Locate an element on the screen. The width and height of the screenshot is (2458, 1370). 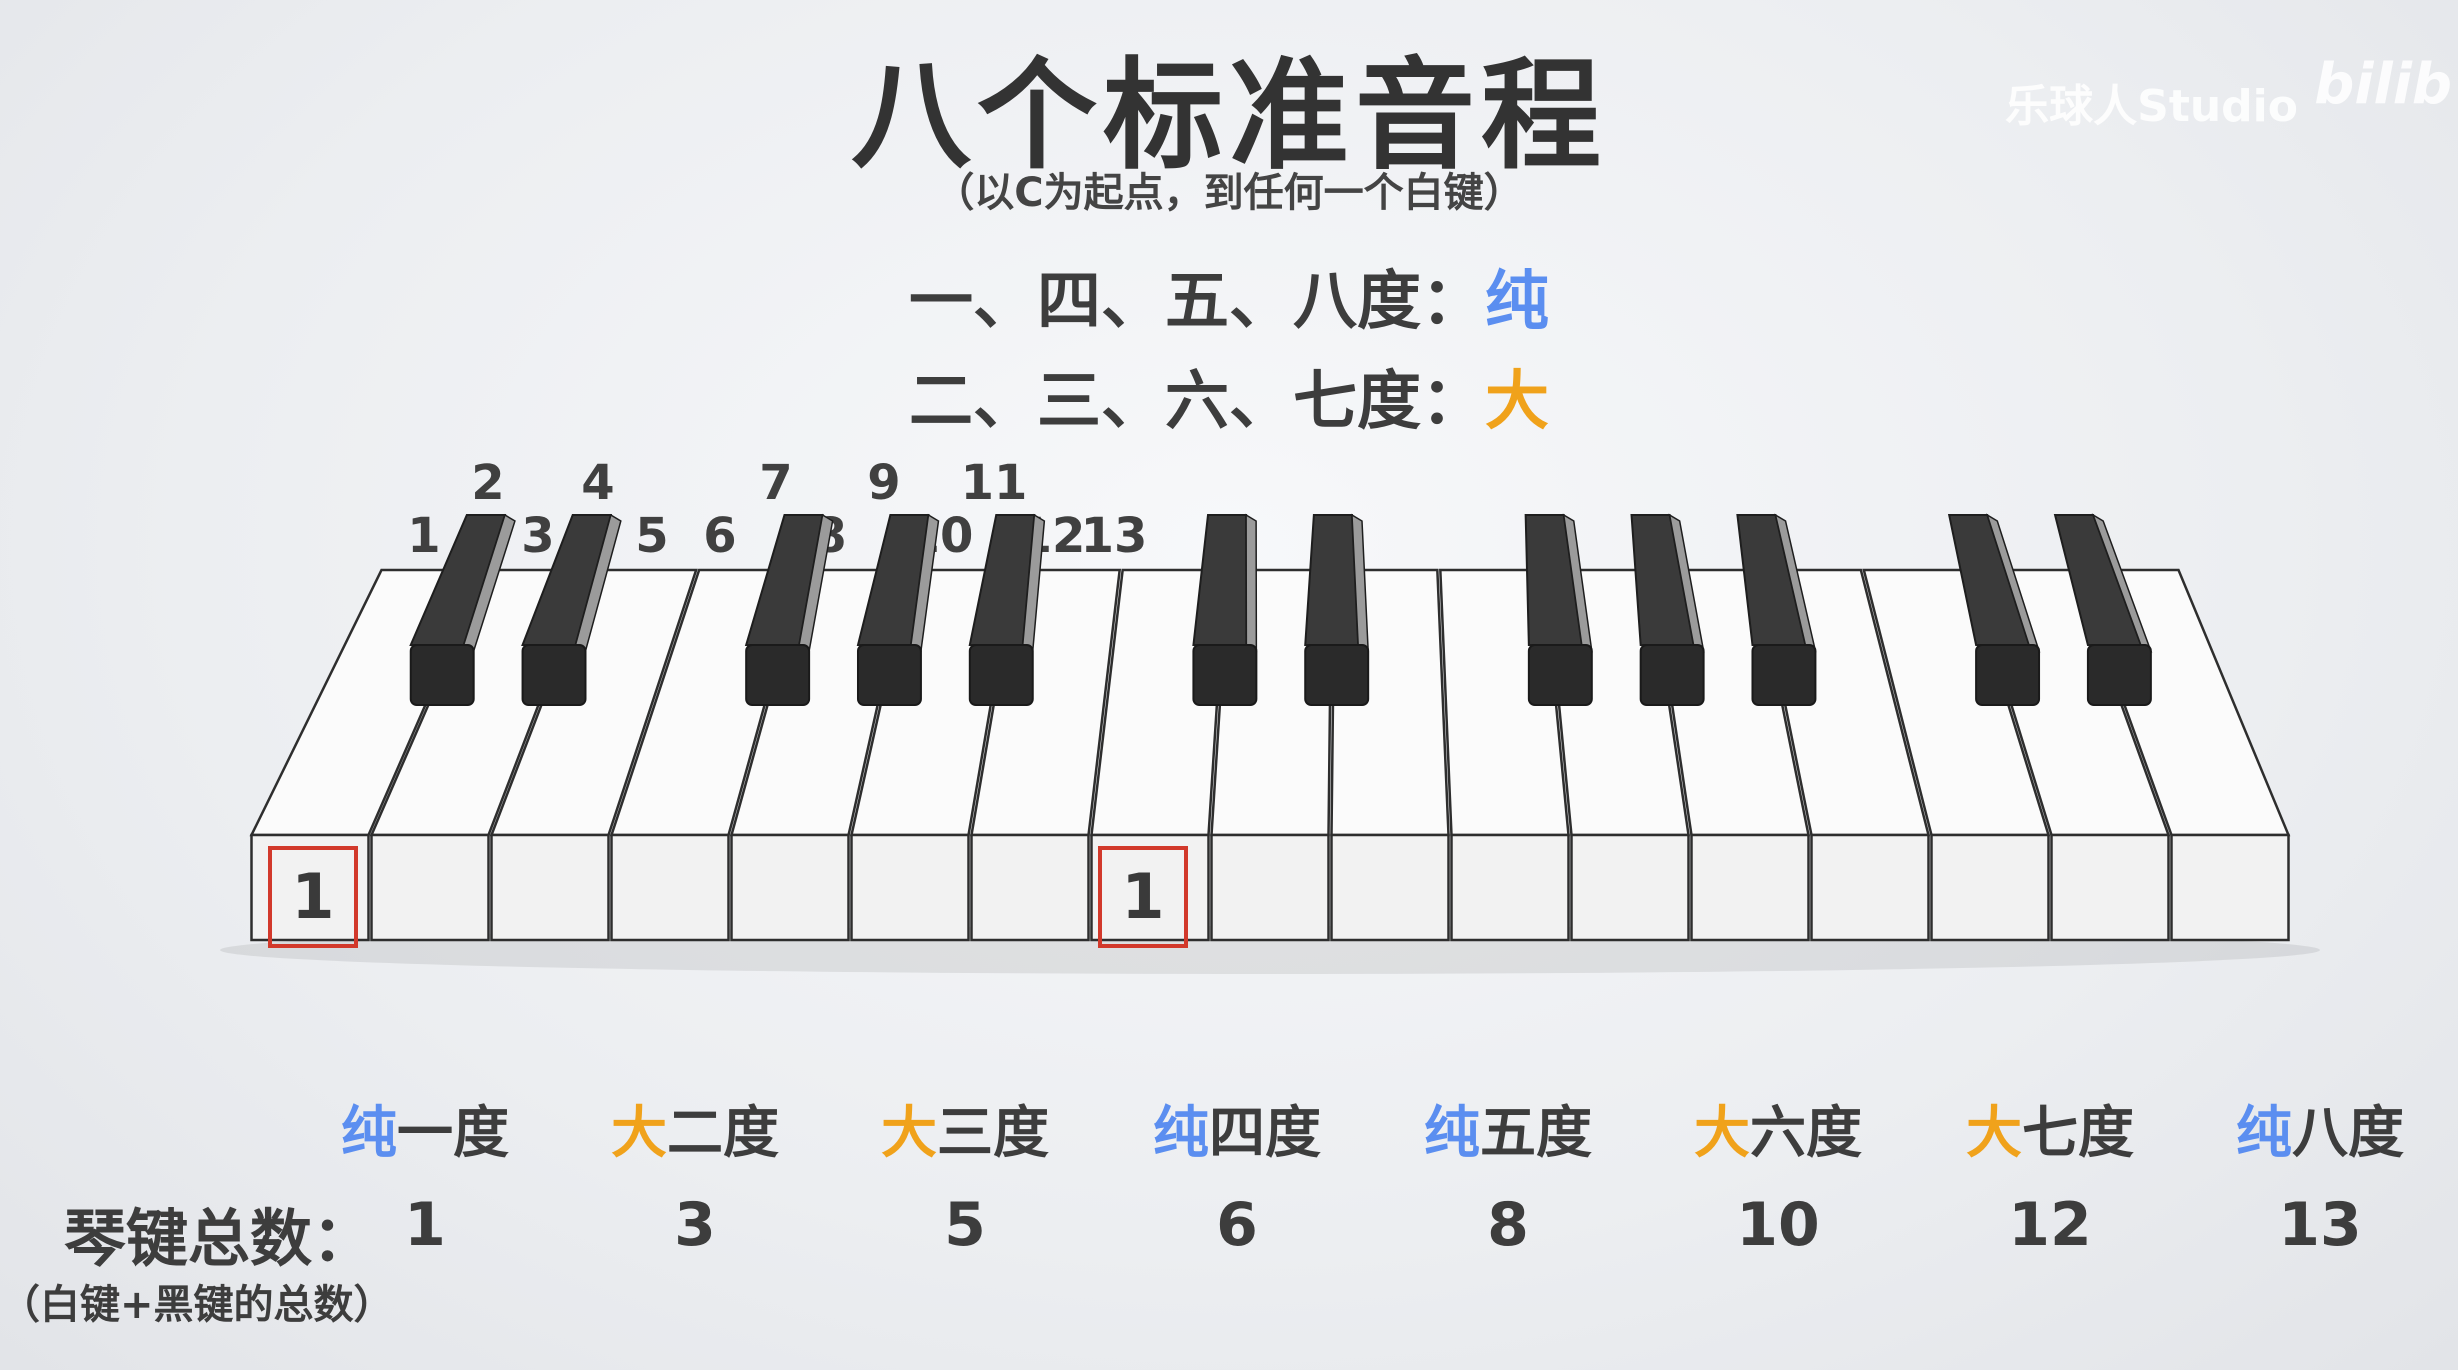
highlight-label-2: 1 is located at coordinates (1142, 896).